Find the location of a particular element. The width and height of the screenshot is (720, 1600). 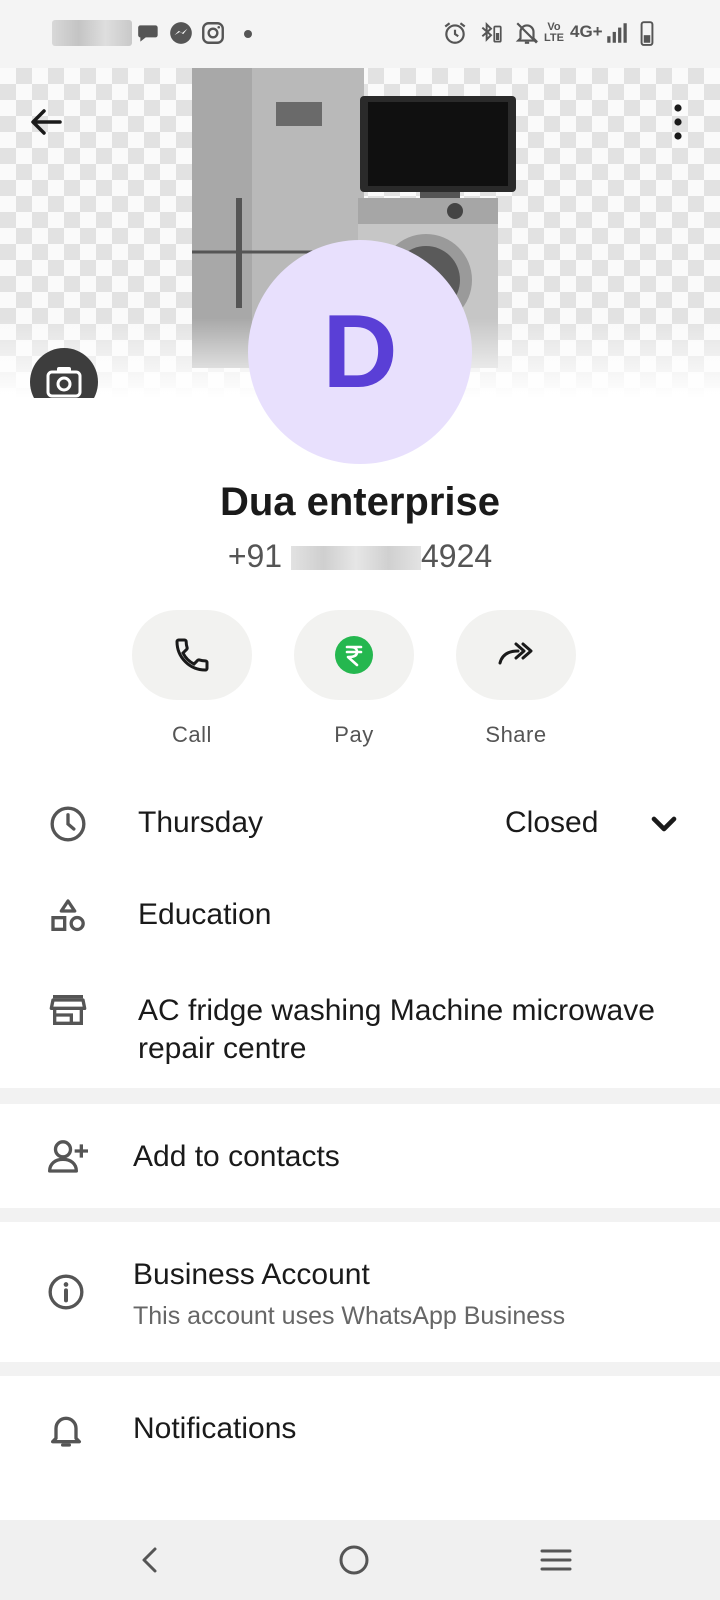

change-cover-photo-button is located at coordinates (64, 373).